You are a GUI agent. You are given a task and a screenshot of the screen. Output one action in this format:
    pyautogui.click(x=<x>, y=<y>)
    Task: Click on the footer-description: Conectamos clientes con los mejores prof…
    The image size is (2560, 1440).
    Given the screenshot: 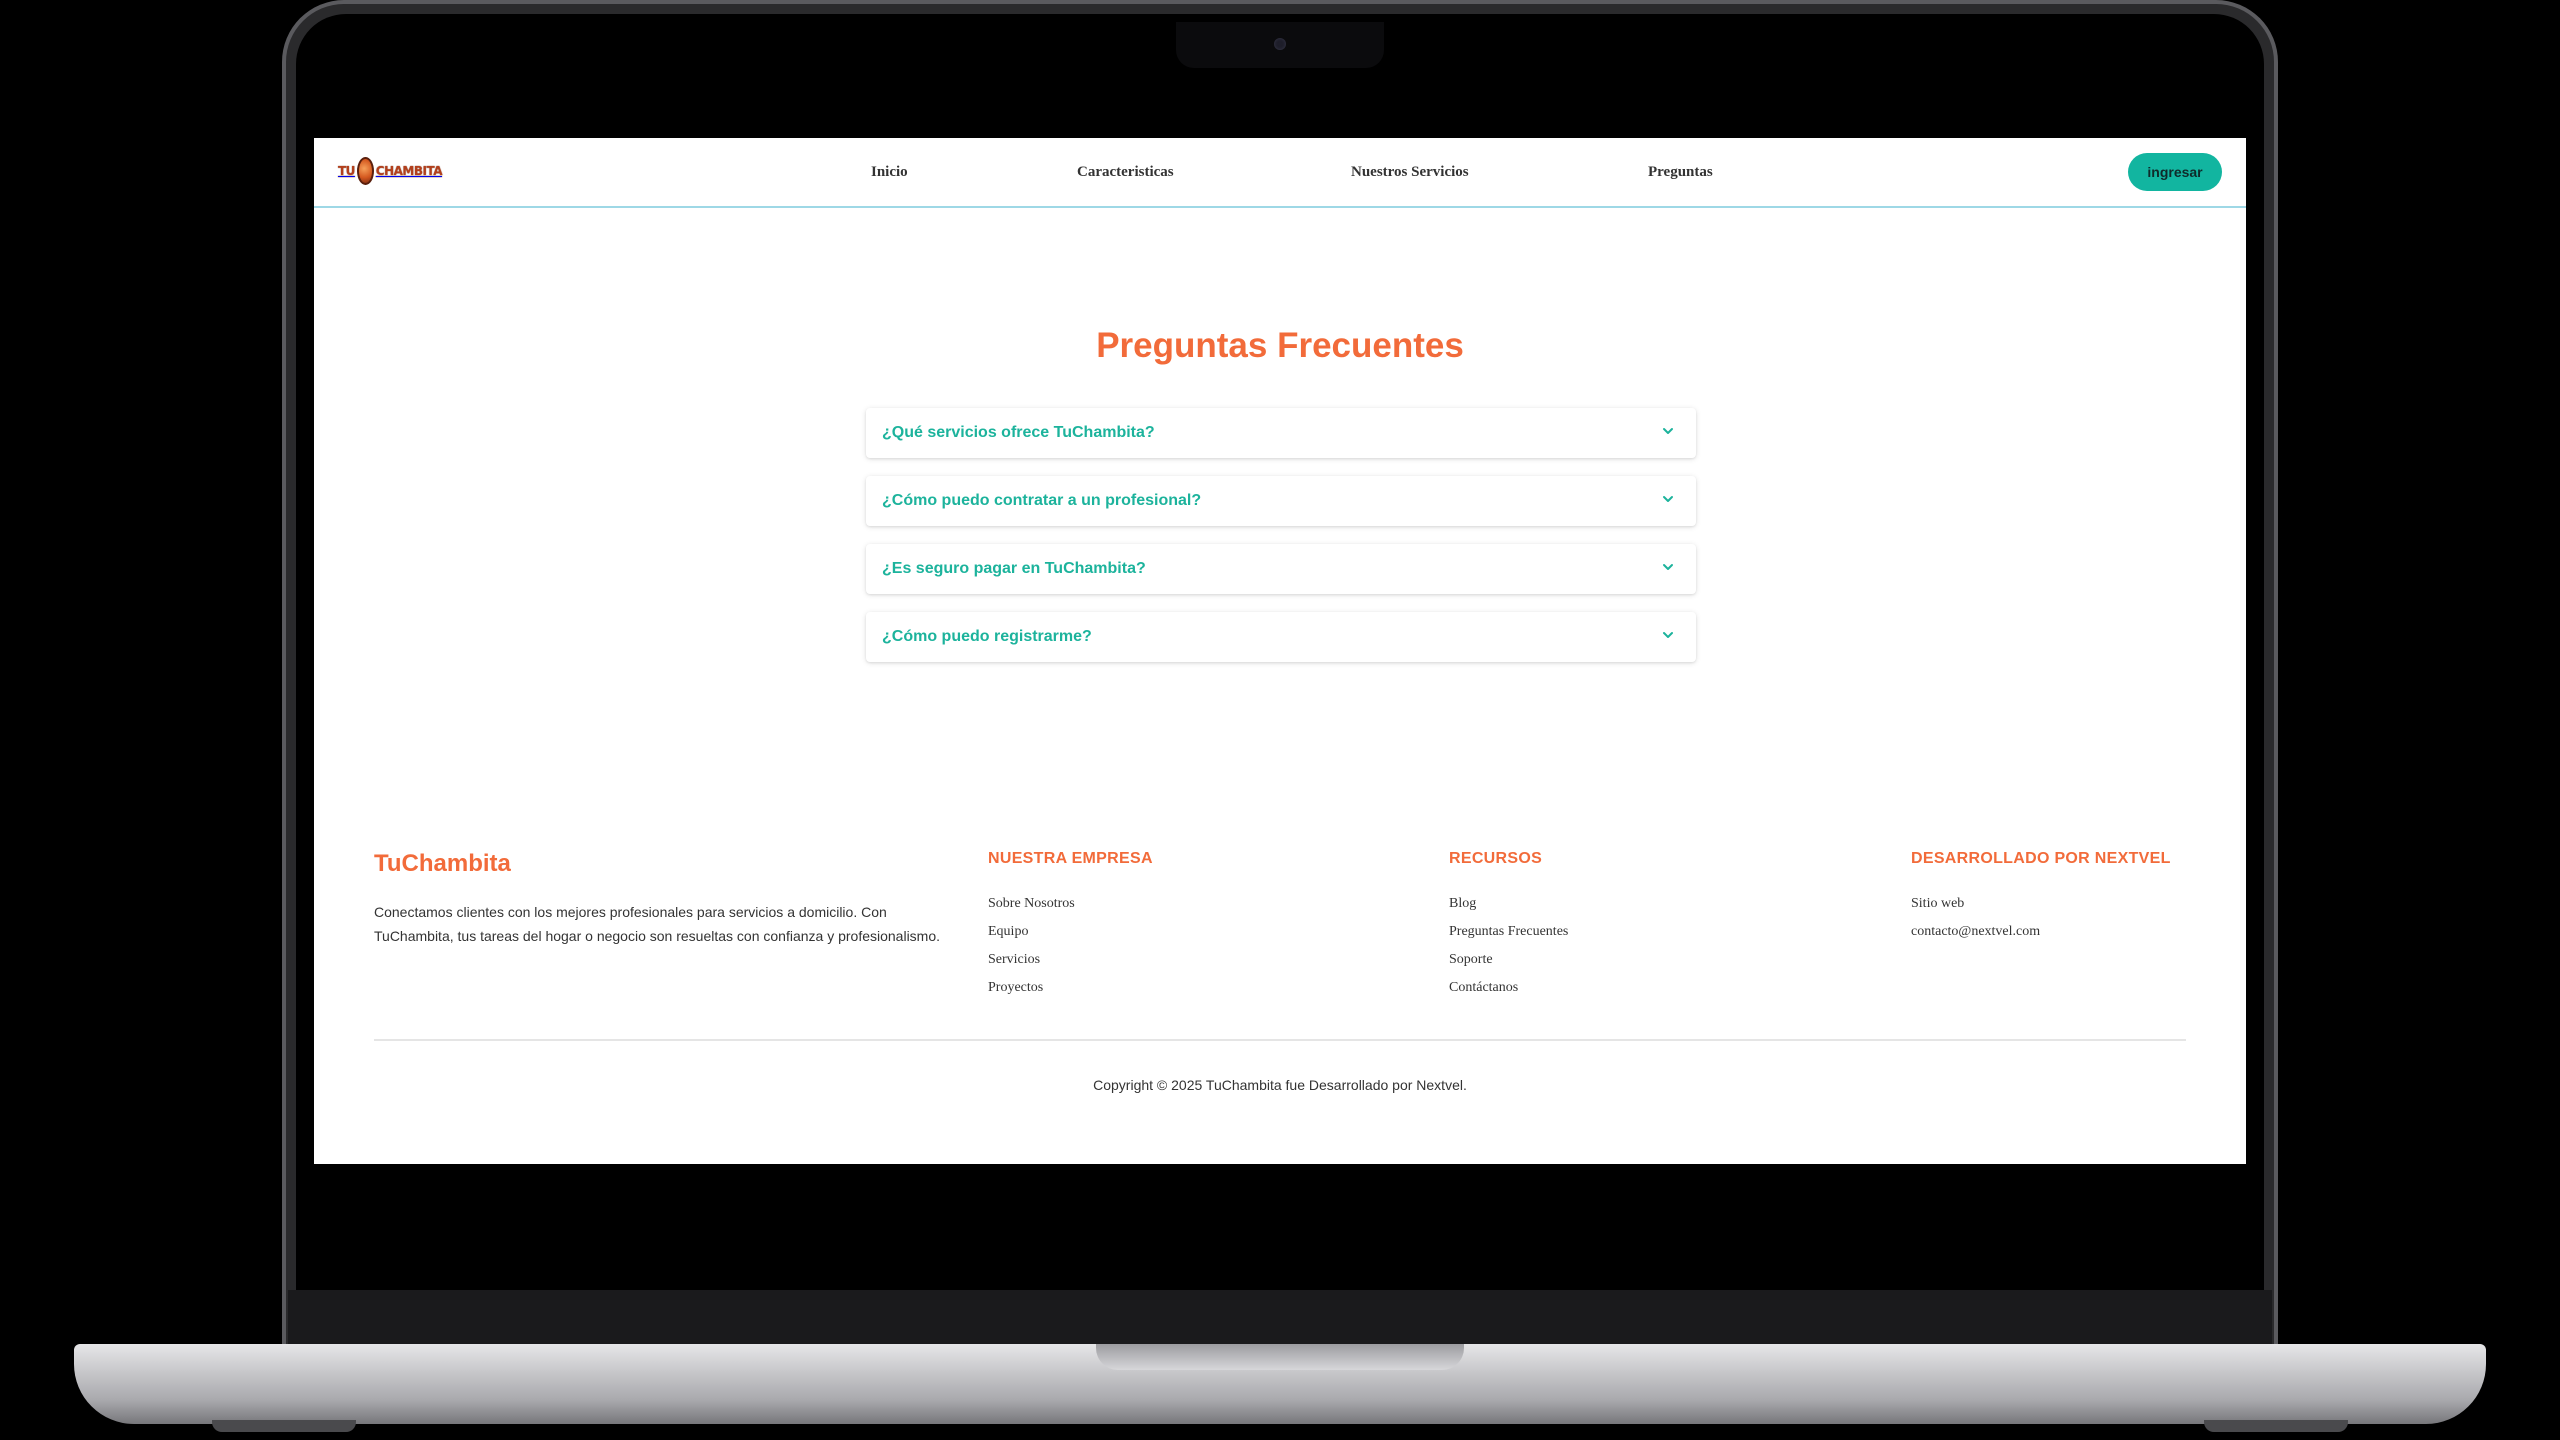 What is the action you would take?
    pyautogui.click(x=657, y=924)
    